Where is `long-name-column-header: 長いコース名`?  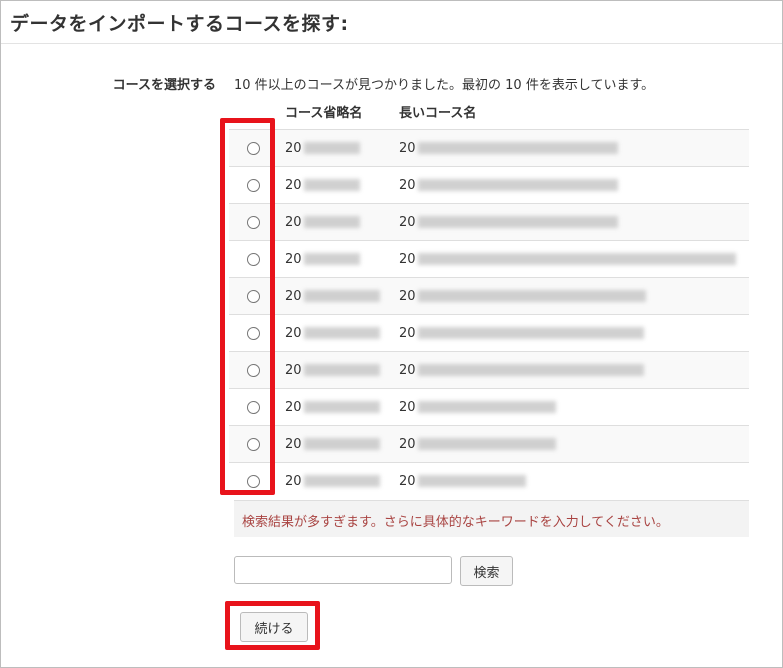
long-name-column-header: 長いコース名 is located at coordinates (438, 113).